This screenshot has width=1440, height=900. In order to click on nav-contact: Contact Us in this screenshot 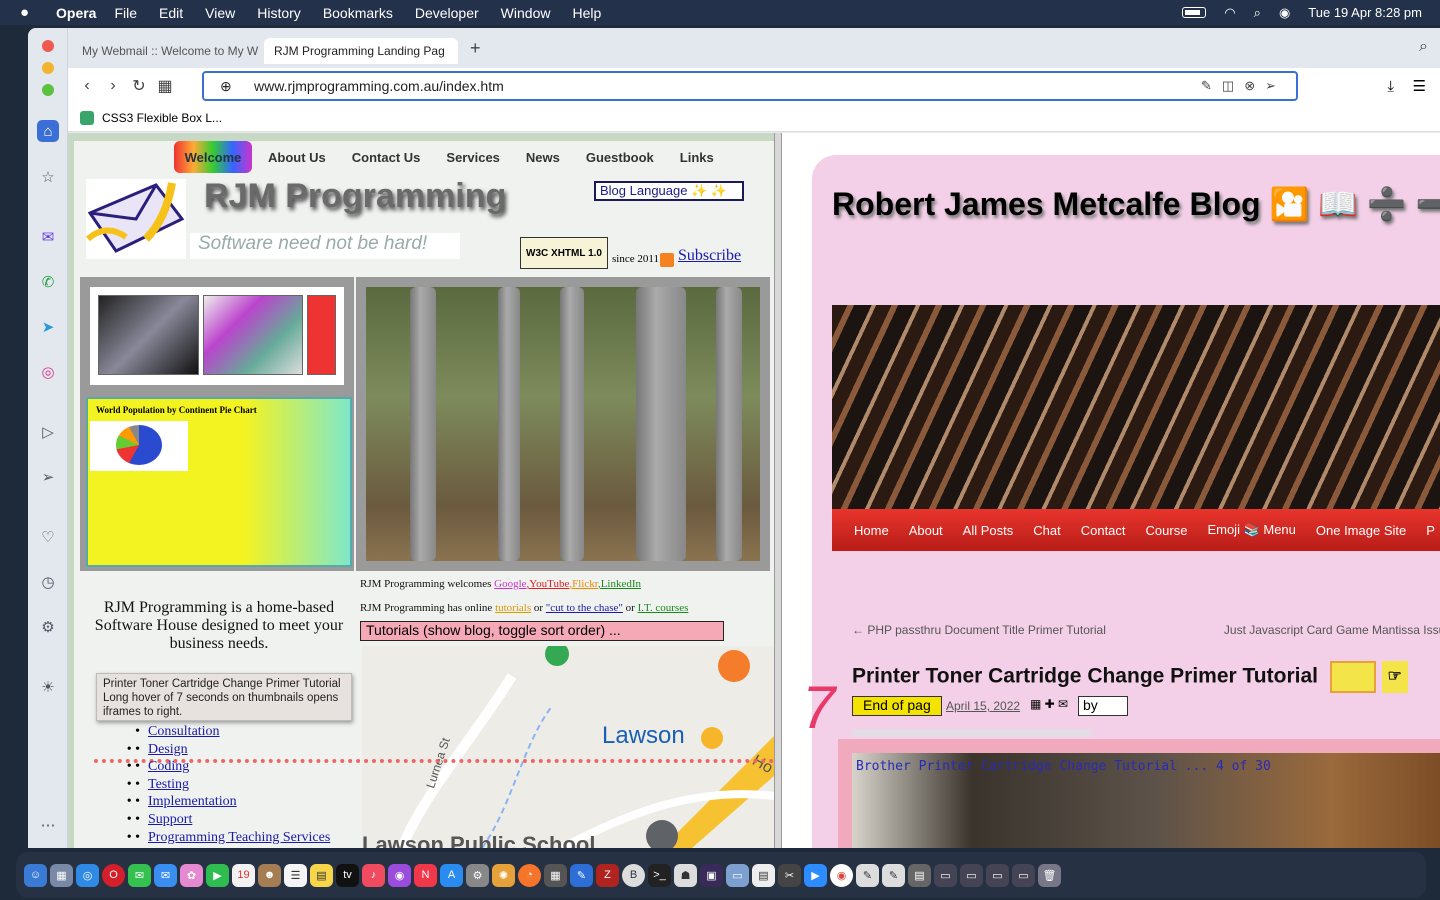, I will do `click(386, 157)`.